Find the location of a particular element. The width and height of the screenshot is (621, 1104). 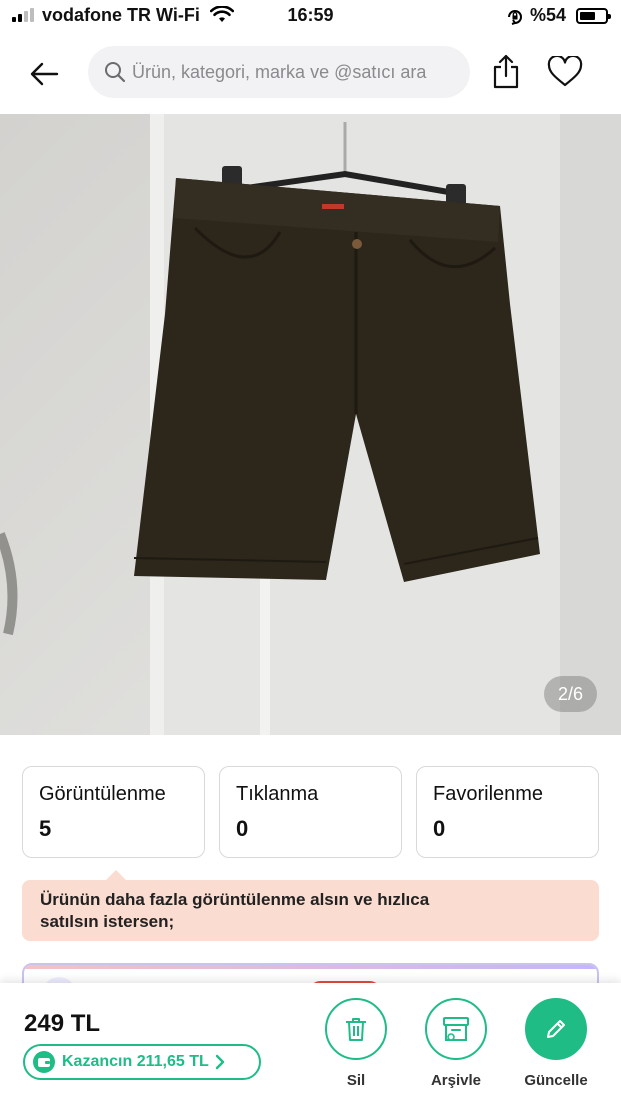

stat-label: Favorilenme is located at coordinates (488, 794).